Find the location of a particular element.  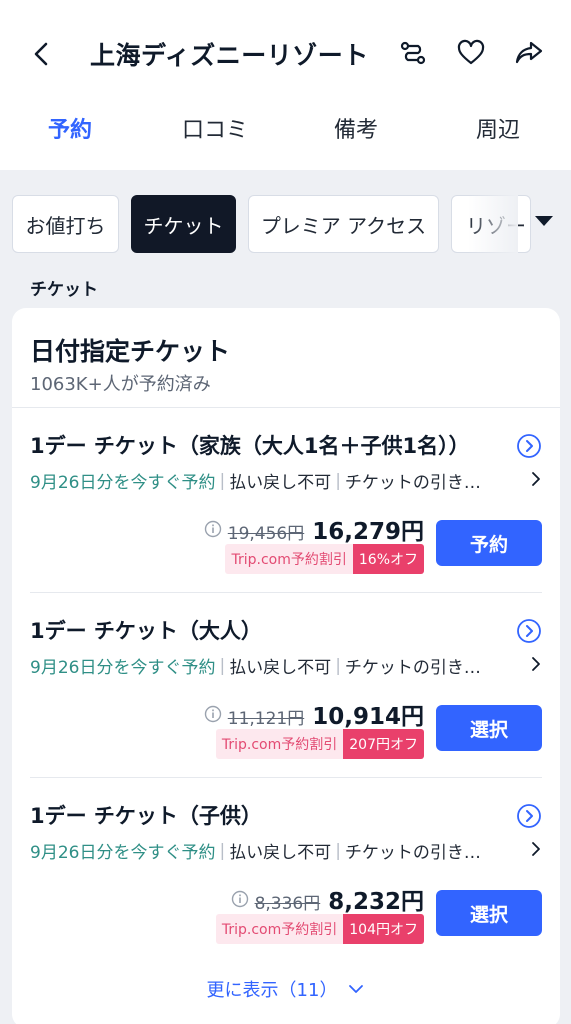

discount-badge: Trip.com予約割引 16%オフ is located at coordinates (324, 559).